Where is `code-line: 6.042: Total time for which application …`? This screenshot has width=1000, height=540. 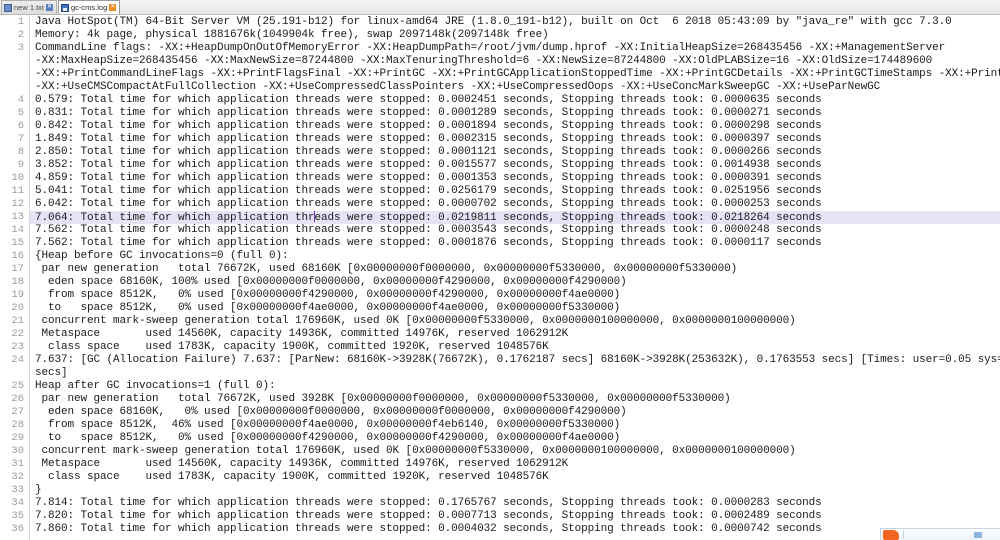
code-line: 6.042: Total time for which application … is located at coordinates (515, 204).